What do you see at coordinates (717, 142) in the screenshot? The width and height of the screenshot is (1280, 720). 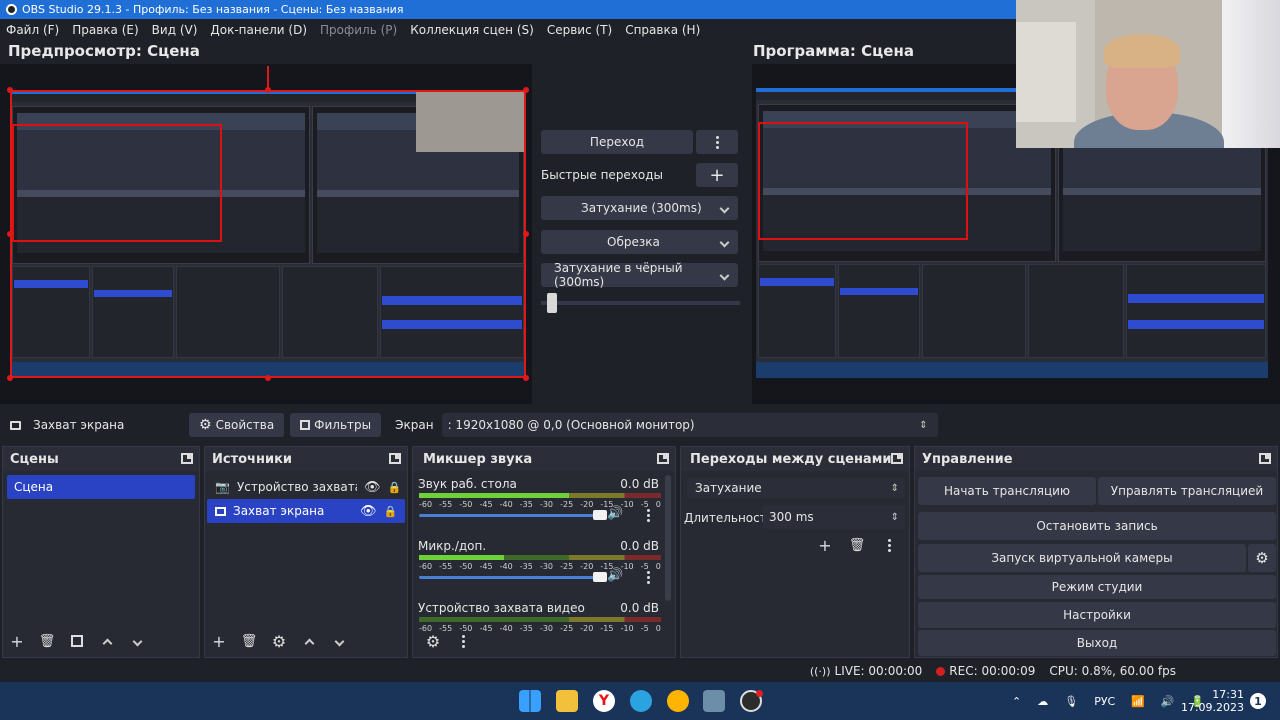 I see `transition-more-button` at bounding box center [717, 142].